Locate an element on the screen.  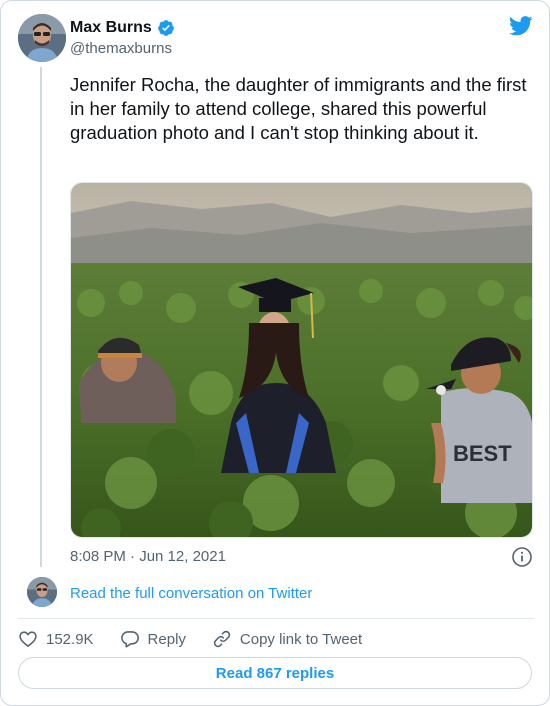
thread-line is located at coordinates (41, 317).